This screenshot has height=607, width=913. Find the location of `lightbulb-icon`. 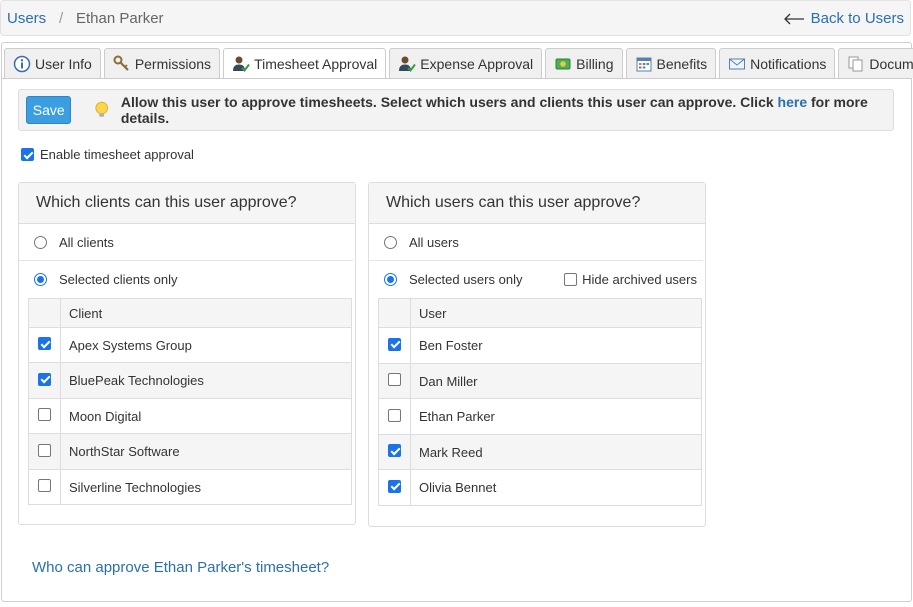

lightbulb-icon is located at coordinates (102, 109).